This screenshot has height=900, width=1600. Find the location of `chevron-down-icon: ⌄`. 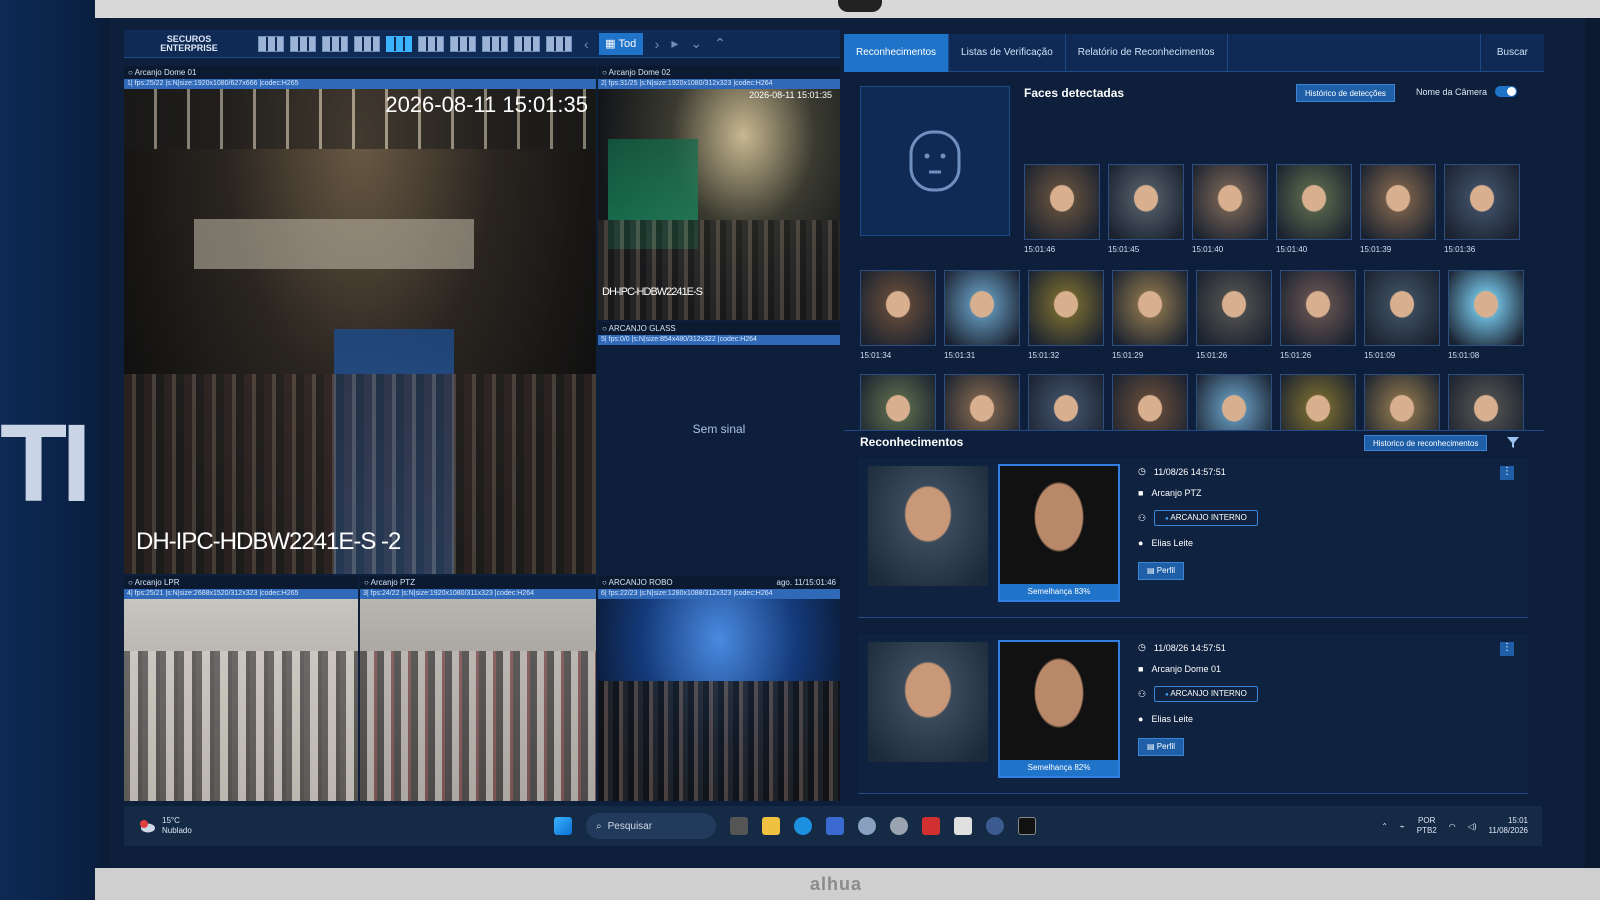

chevron-down-icon: ⌄ is located at coordinates (696, 43).